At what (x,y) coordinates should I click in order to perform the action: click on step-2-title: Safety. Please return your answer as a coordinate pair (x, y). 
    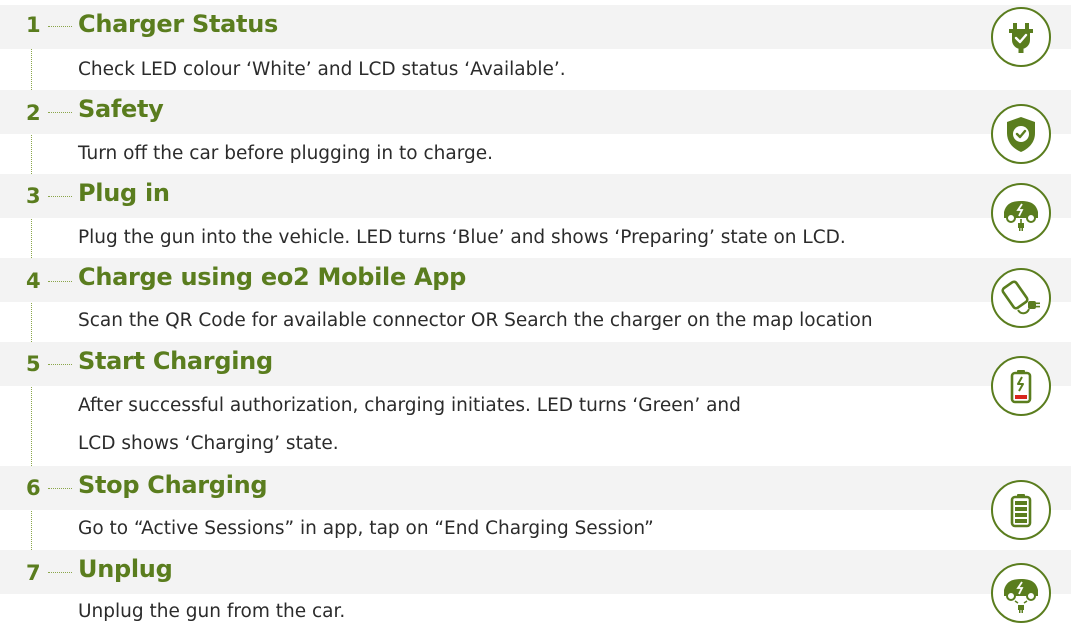
    Looking at the image, I should click on (121, 109).